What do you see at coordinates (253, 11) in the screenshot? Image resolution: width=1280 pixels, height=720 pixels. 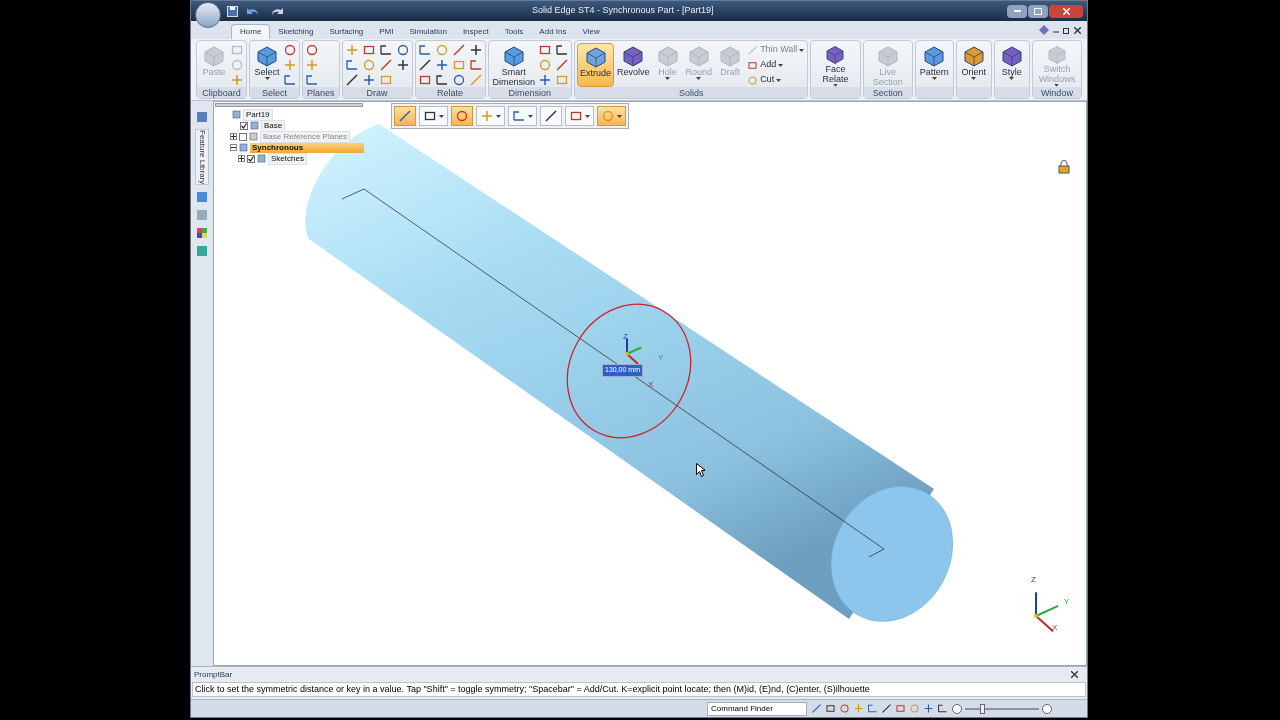 I see `undo-icon` at bounding box center [253, 11].